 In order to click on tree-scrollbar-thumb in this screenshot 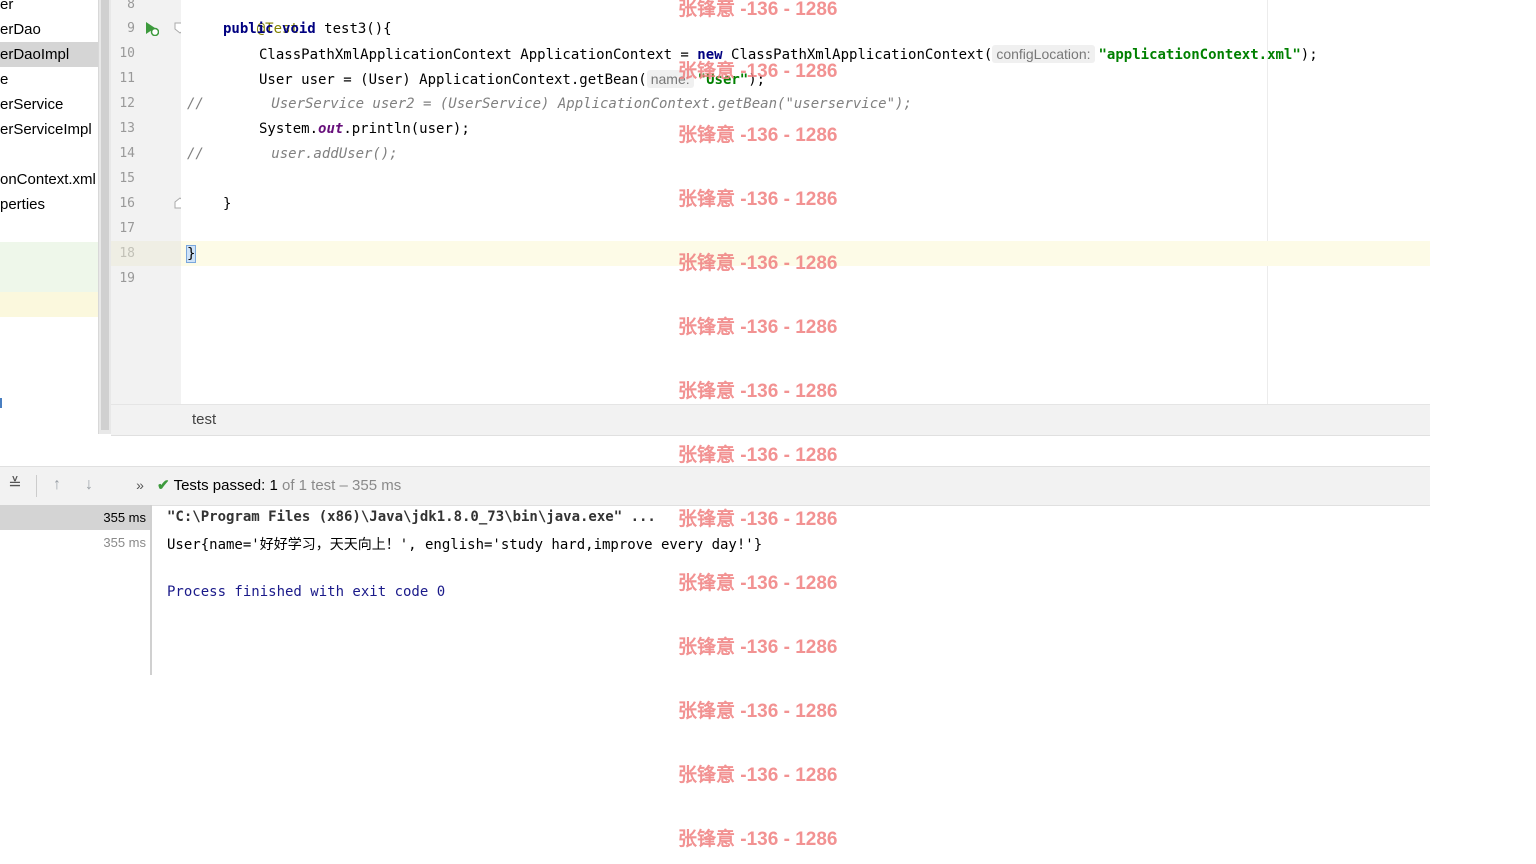, I will do `click(105, 215)`.